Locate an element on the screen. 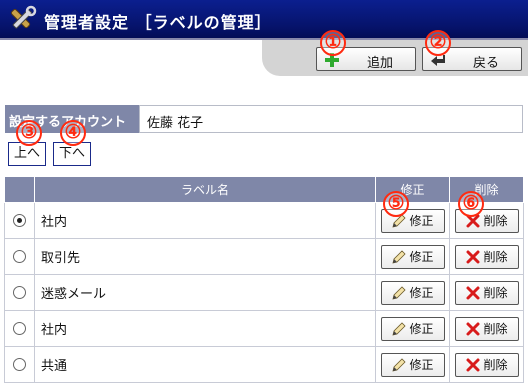  callout-4: ④ is located at coordinates (73, 133).